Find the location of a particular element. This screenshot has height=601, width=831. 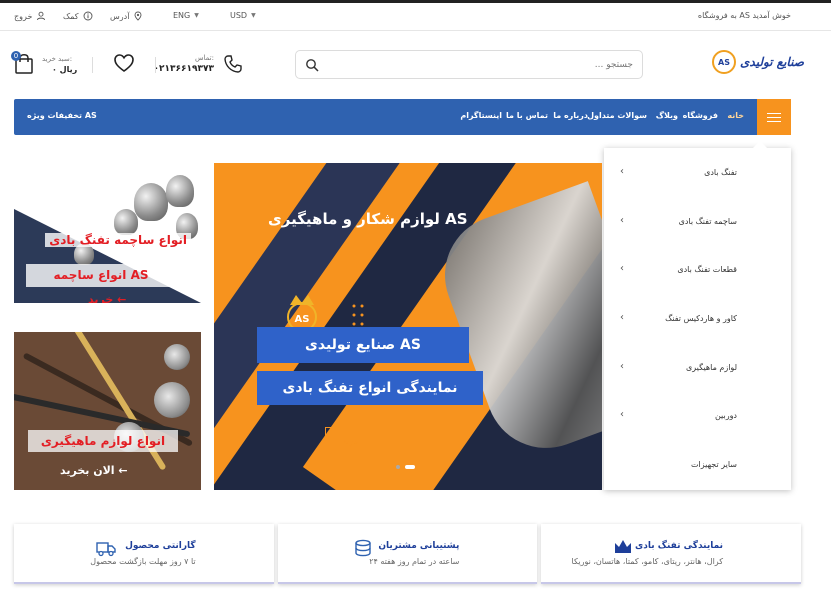

banner-subheading: انواع ساچمه AS is located at coordinates (101, 275).